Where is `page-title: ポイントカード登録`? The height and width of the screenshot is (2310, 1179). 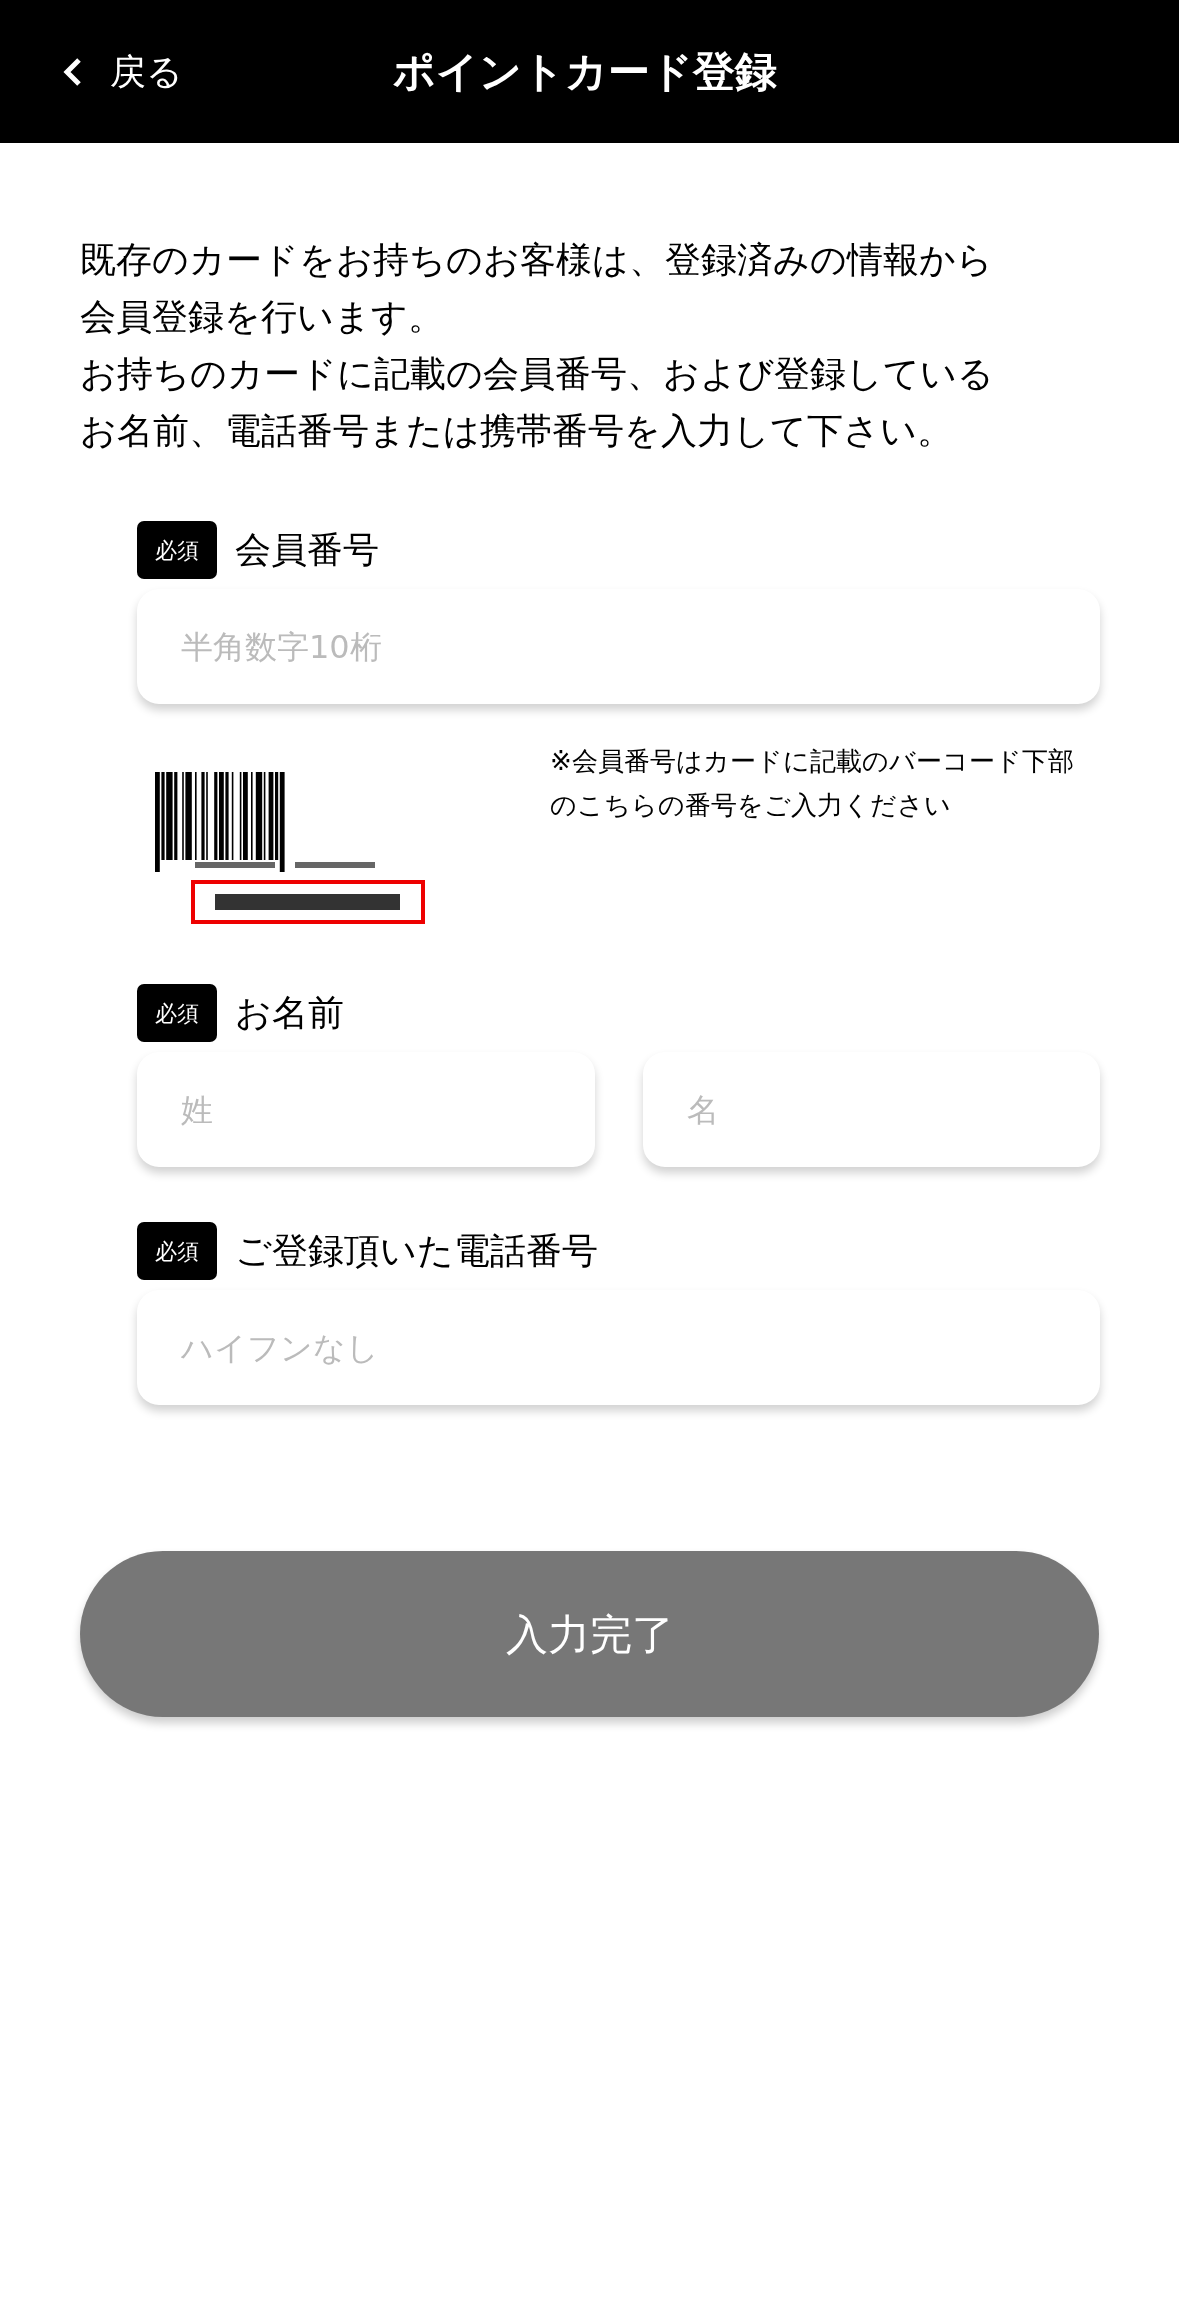 page-title: ポイントカード登録 is located at coordinates (584, 72).